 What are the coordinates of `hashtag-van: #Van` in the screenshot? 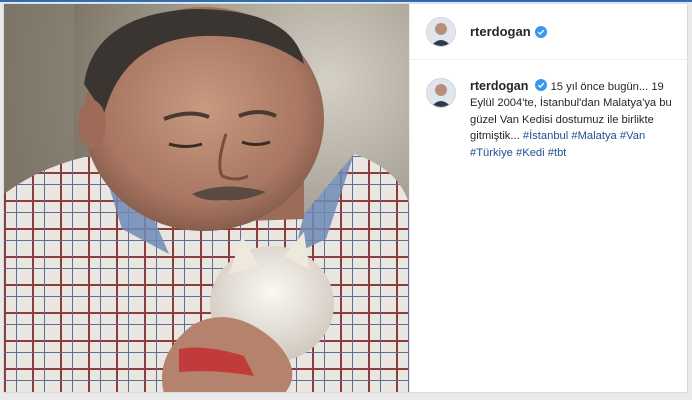 It's located at (632, 136).